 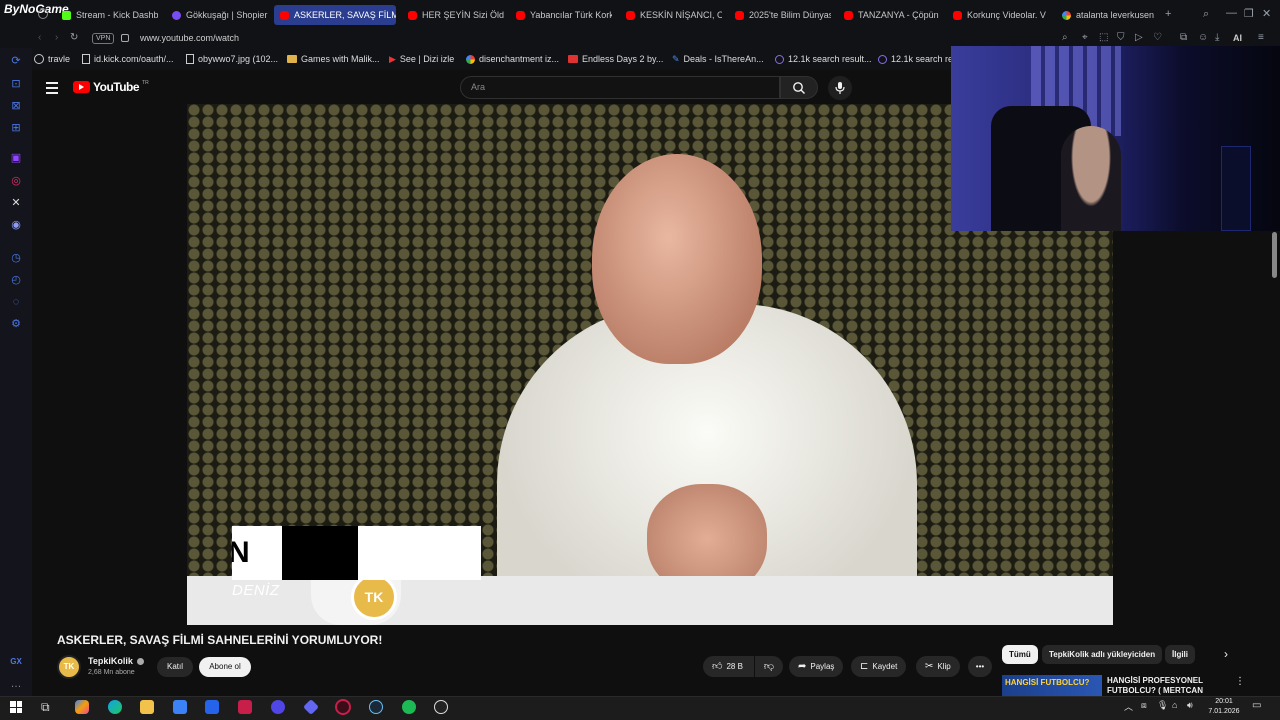 What do you see at coordinates (16, 324) in the screenshot?
I see `settings-gear-icon: ⚙` at bounding box center [16, 324].